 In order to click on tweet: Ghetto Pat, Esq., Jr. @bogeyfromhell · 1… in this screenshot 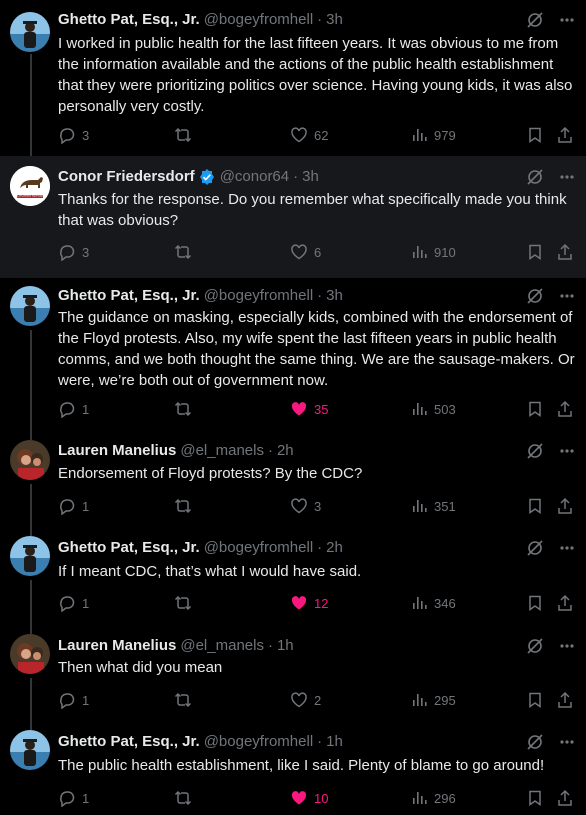, I will do `click(293, 768)`.